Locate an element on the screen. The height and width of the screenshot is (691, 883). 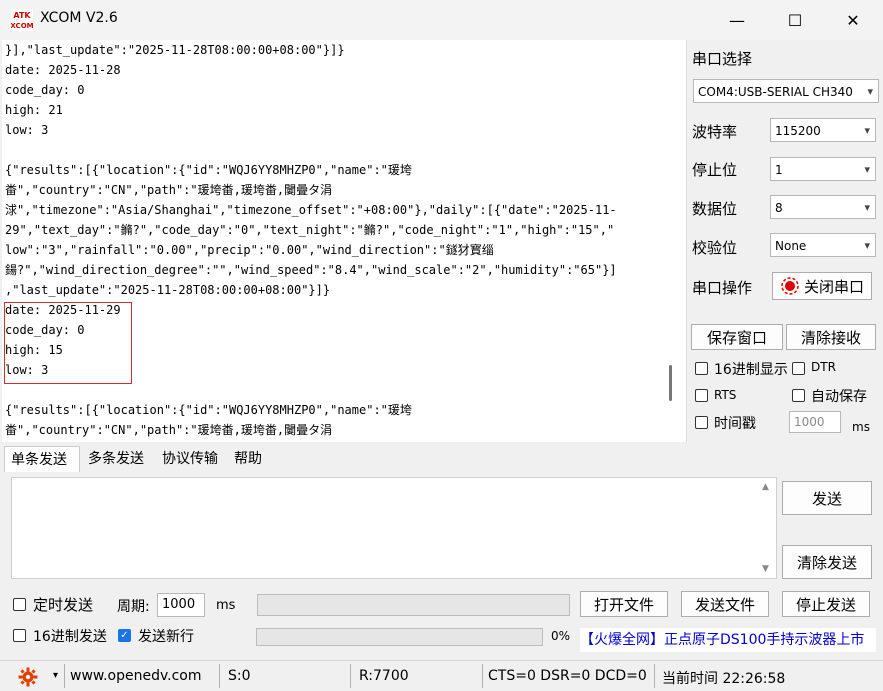
timestamp-label: 时间戳 is located at coordinates (735, 424).